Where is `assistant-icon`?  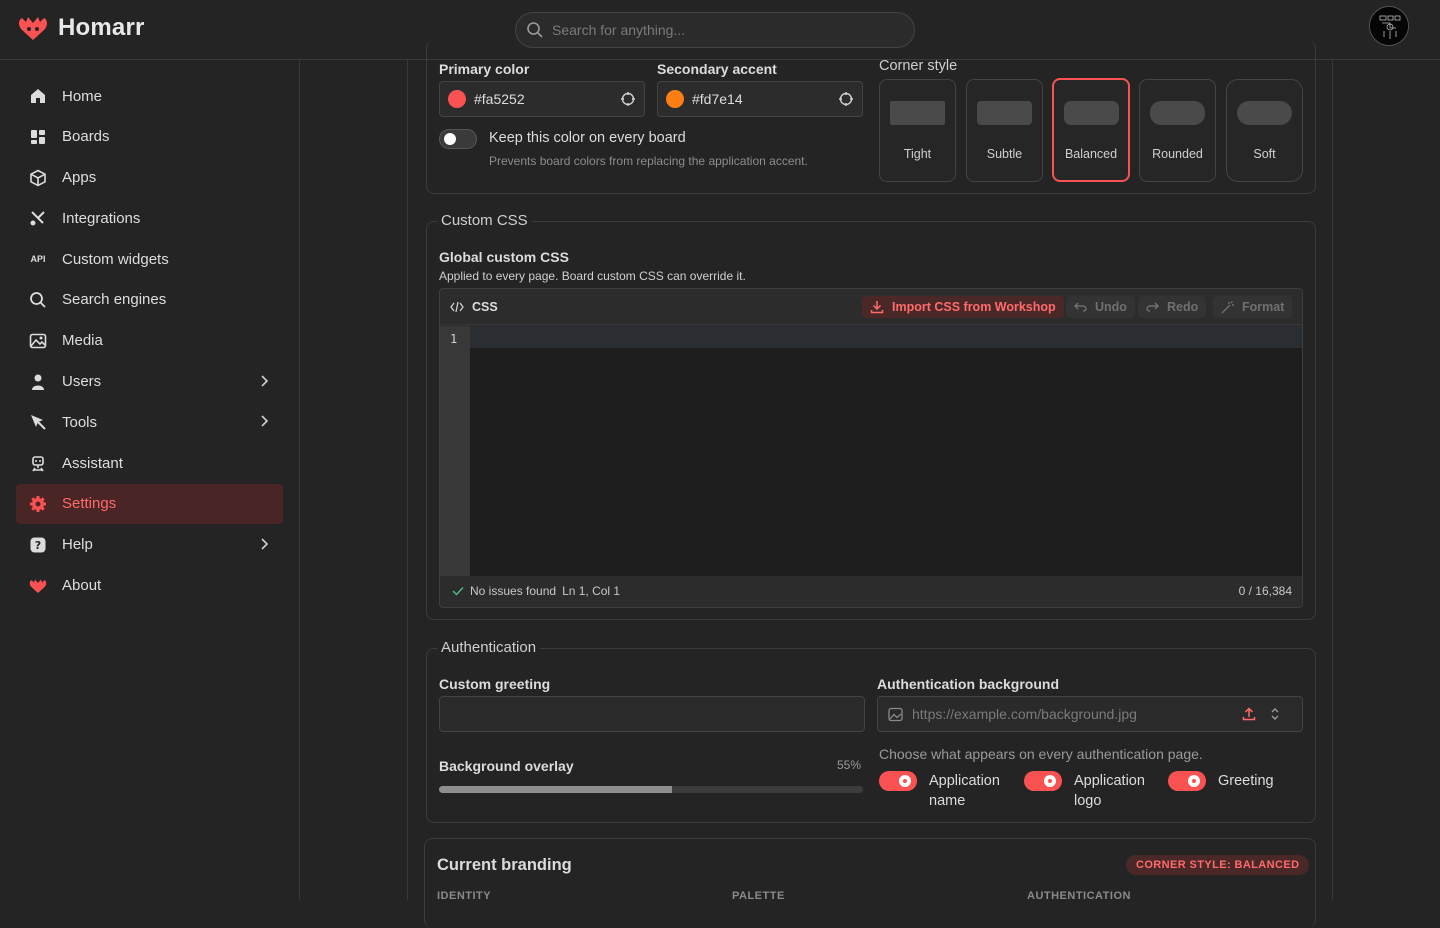 assistant-icon is located at coordinates (38, 463).